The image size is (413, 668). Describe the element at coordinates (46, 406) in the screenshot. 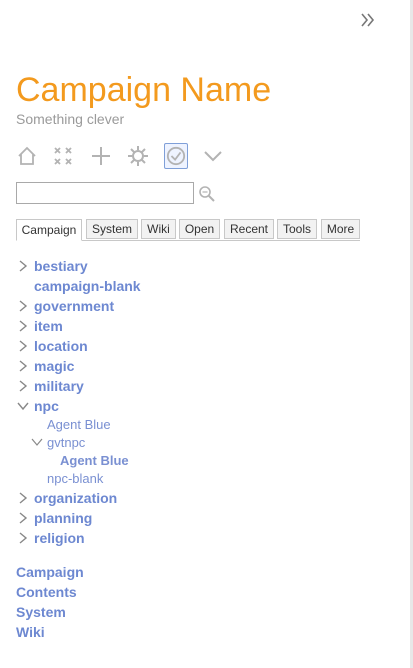

I see `tree-link: npc` at that location.